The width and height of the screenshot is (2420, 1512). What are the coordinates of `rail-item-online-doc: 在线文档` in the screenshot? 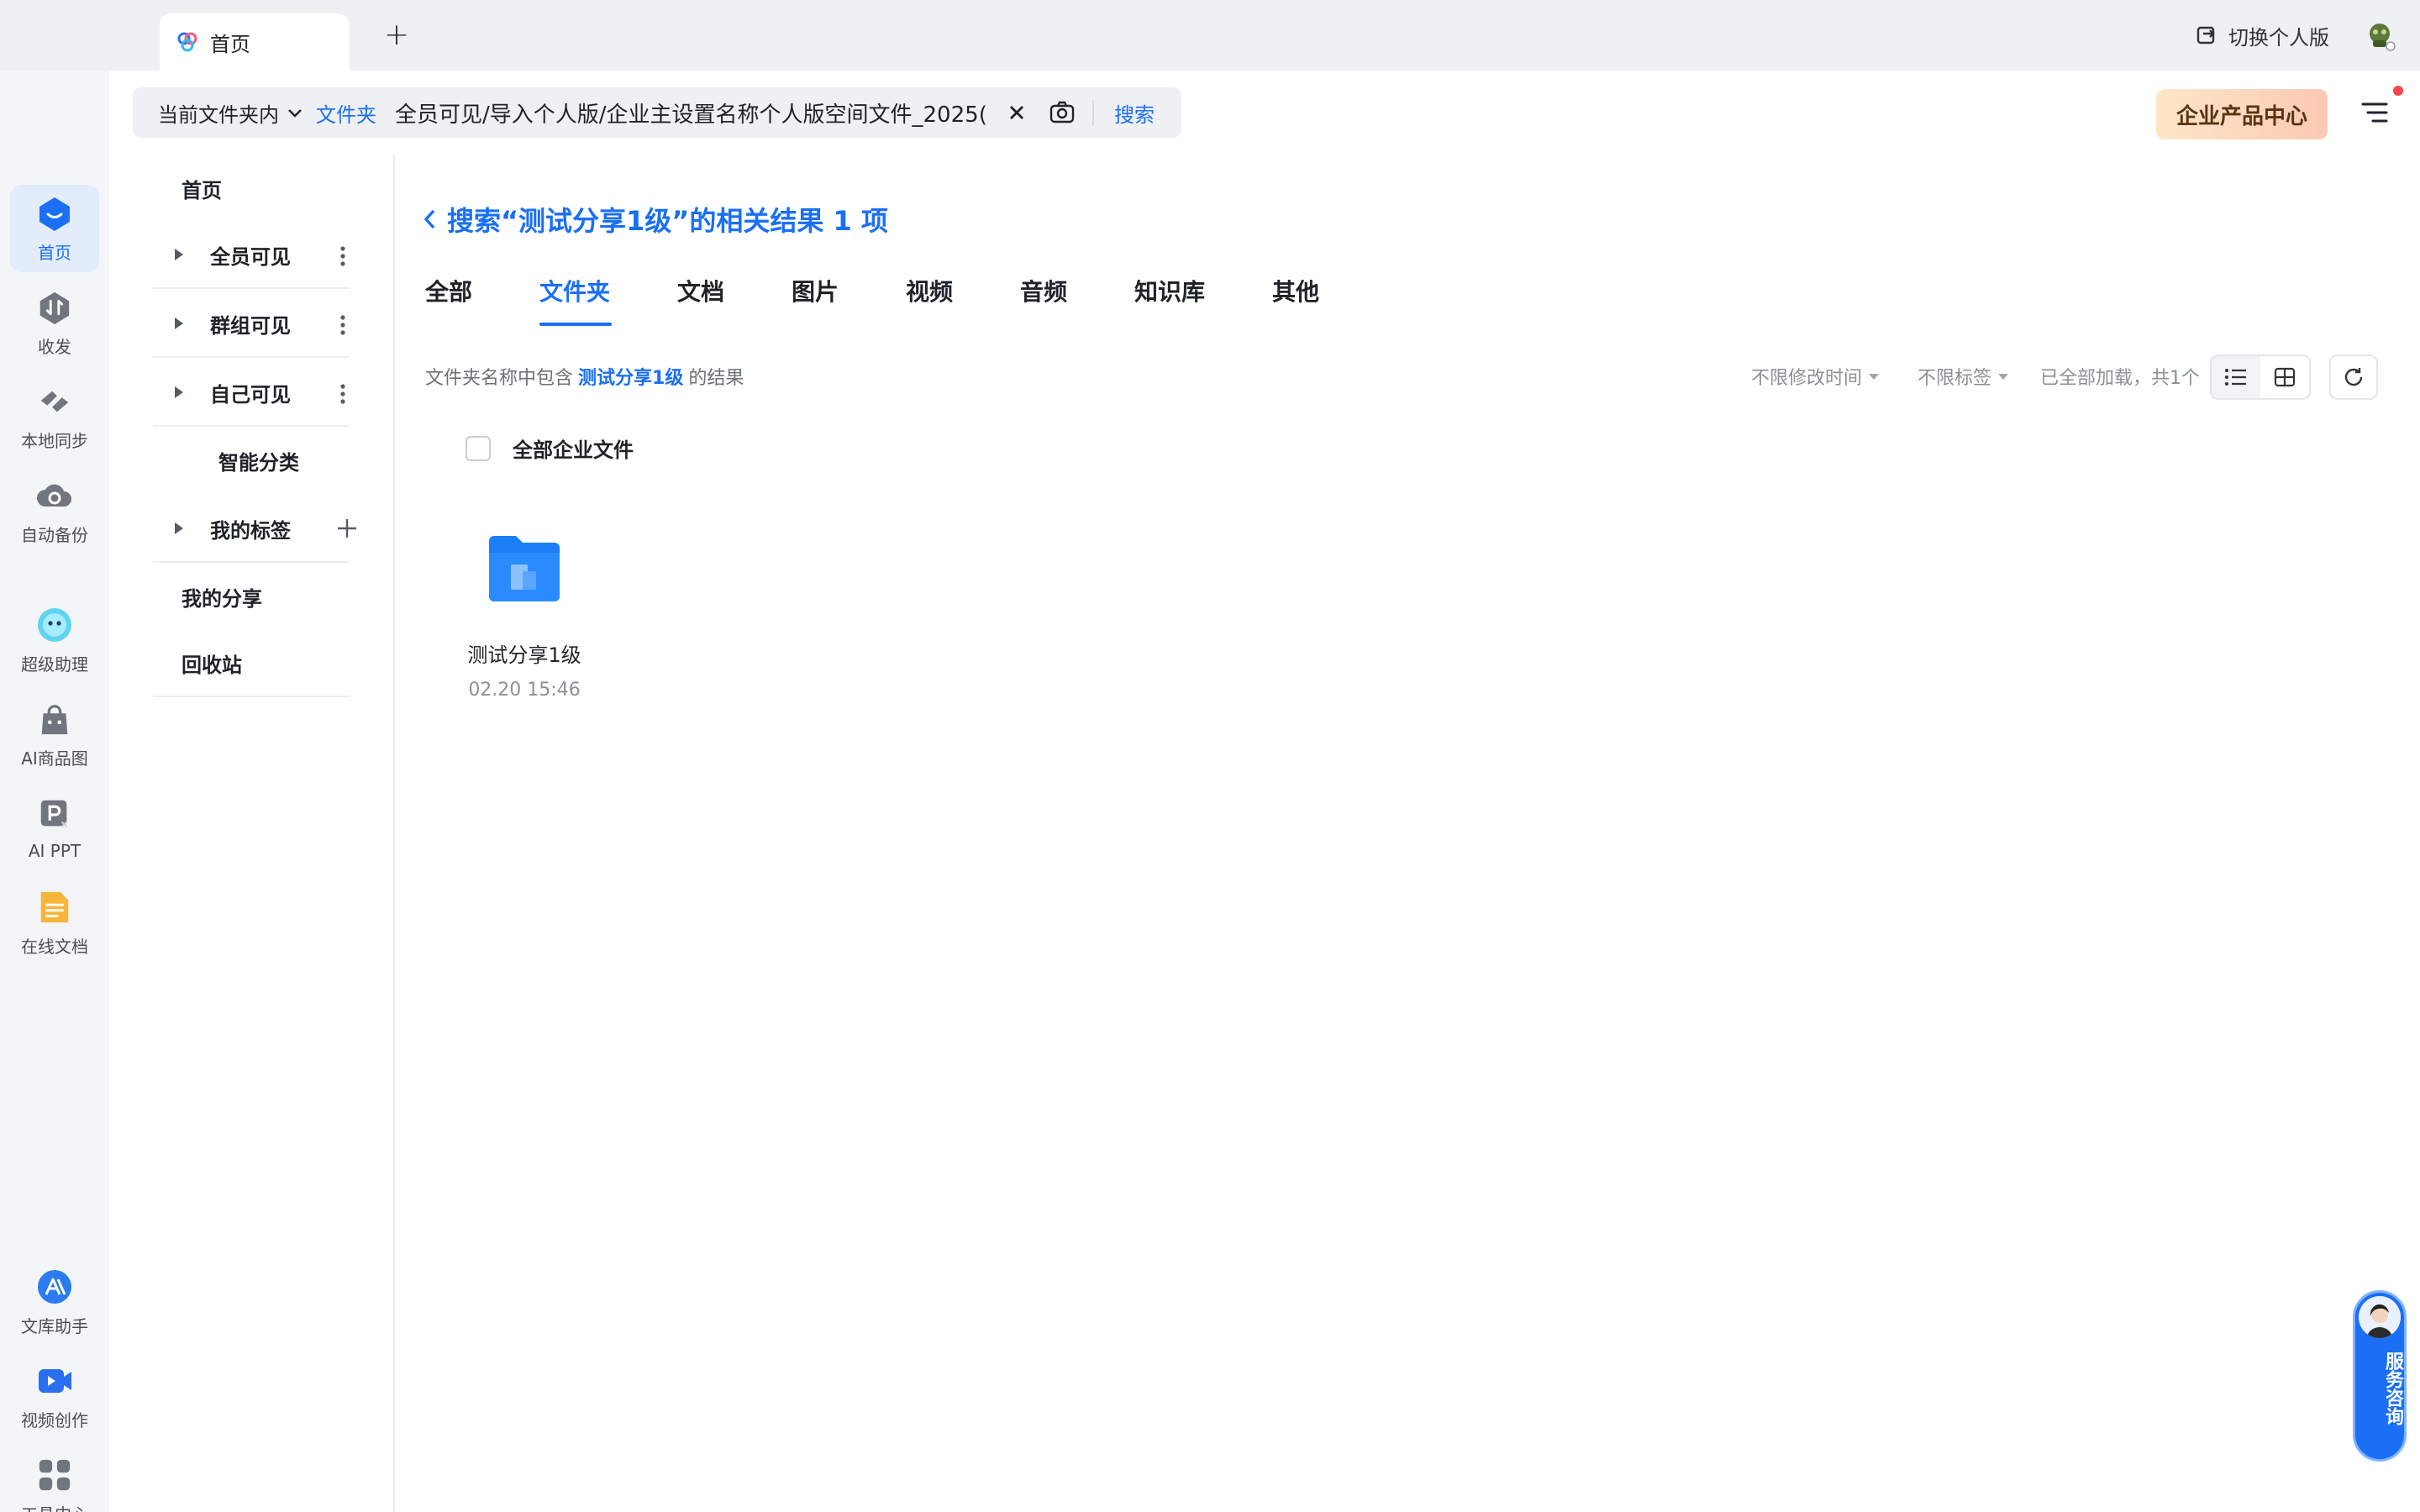 It's located at (54, 922).